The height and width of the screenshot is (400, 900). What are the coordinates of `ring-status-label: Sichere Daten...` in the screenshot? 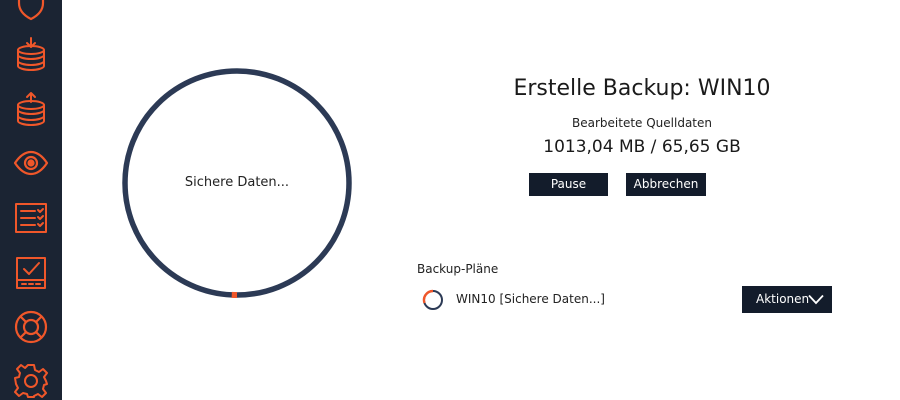 It's located at (237, 182).